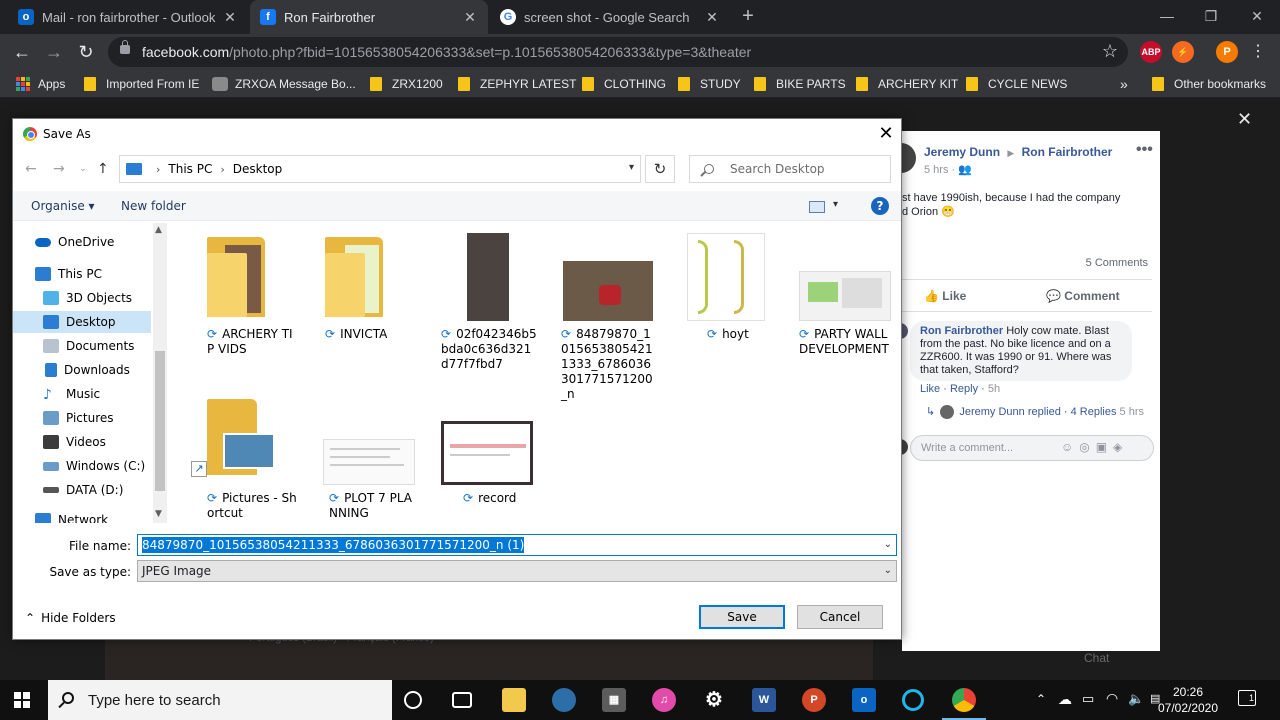 The width and height of the screenshot is (1280, 720). Describe the element at coordinates (128, 17) in the screenshot. I see `tab-outlook: o Mail - ron fairbrother - Outlook ✕` at that location.